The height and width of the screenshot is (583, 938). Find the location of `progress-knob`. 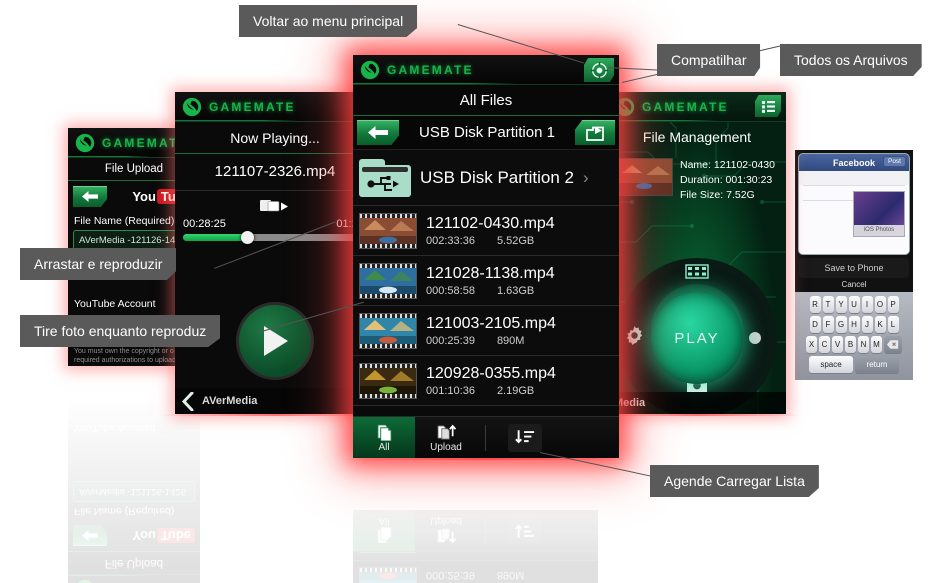

progress-knob is located at coordinates (247, 237).